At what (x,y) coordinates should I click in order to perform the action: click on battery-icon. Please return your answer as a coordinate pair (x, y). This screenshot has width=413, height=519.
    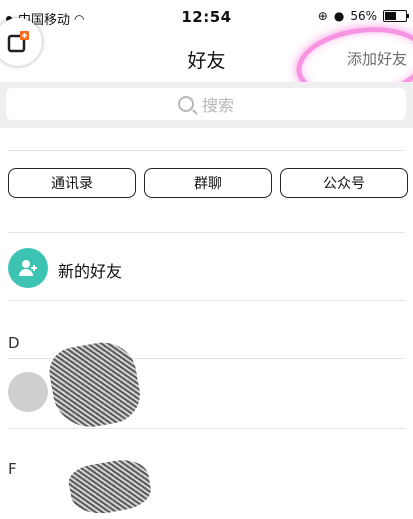
    Looking at the image, I should click on (396, 16).